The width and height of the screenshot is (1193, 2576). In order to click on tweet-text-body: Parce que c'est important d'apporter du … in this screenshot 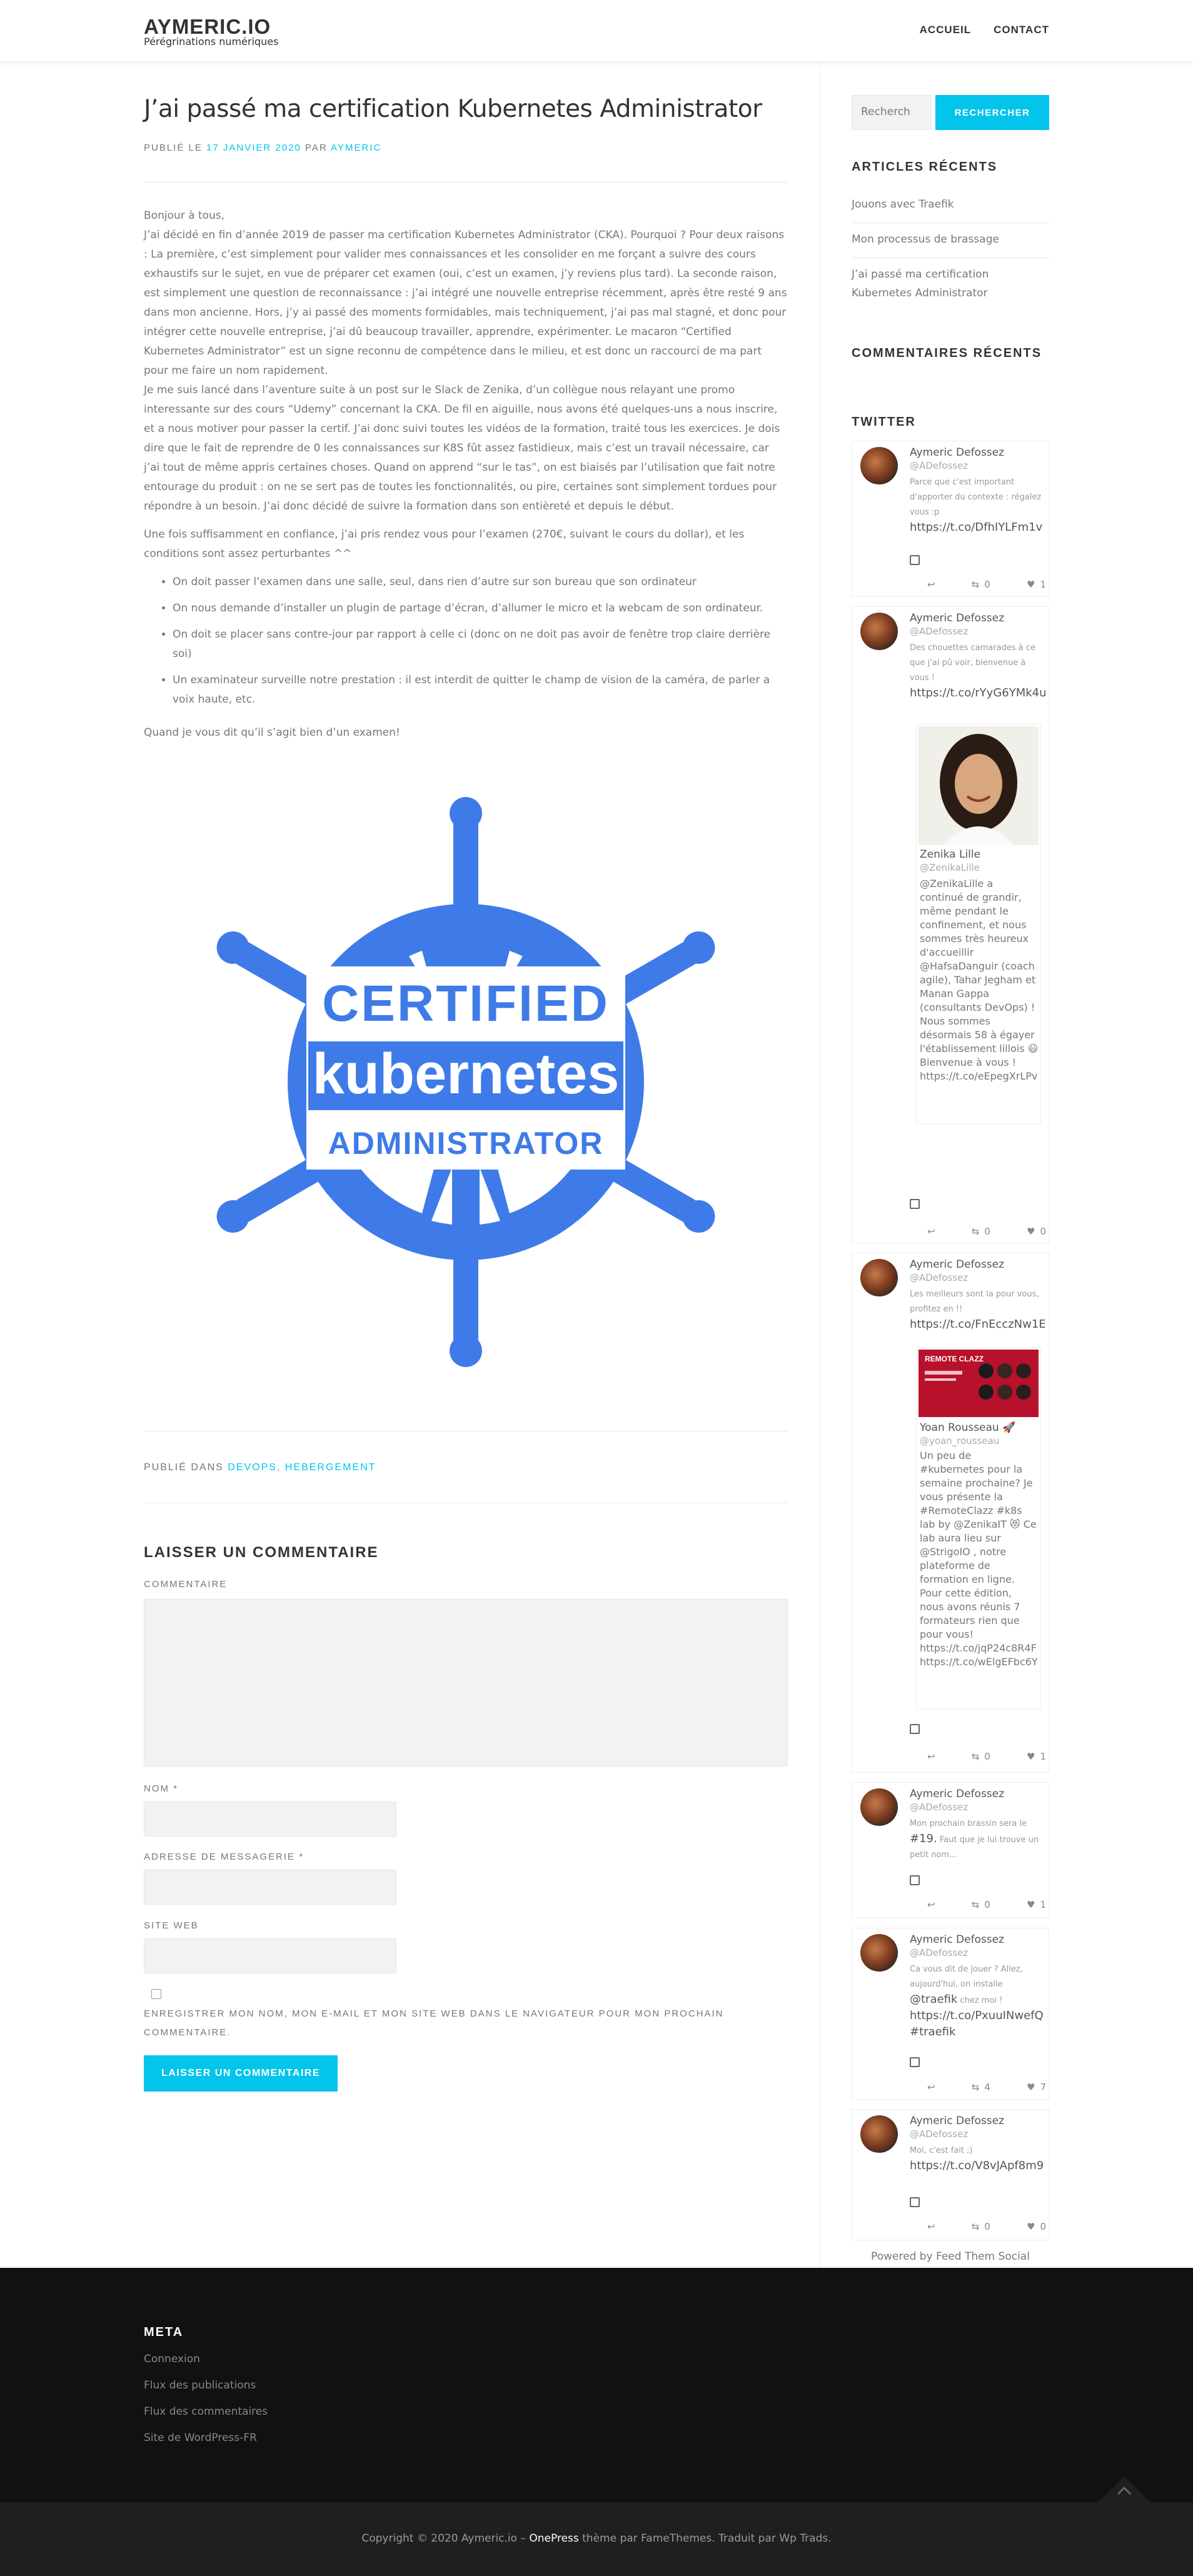, I will do `click(976, 497)`.